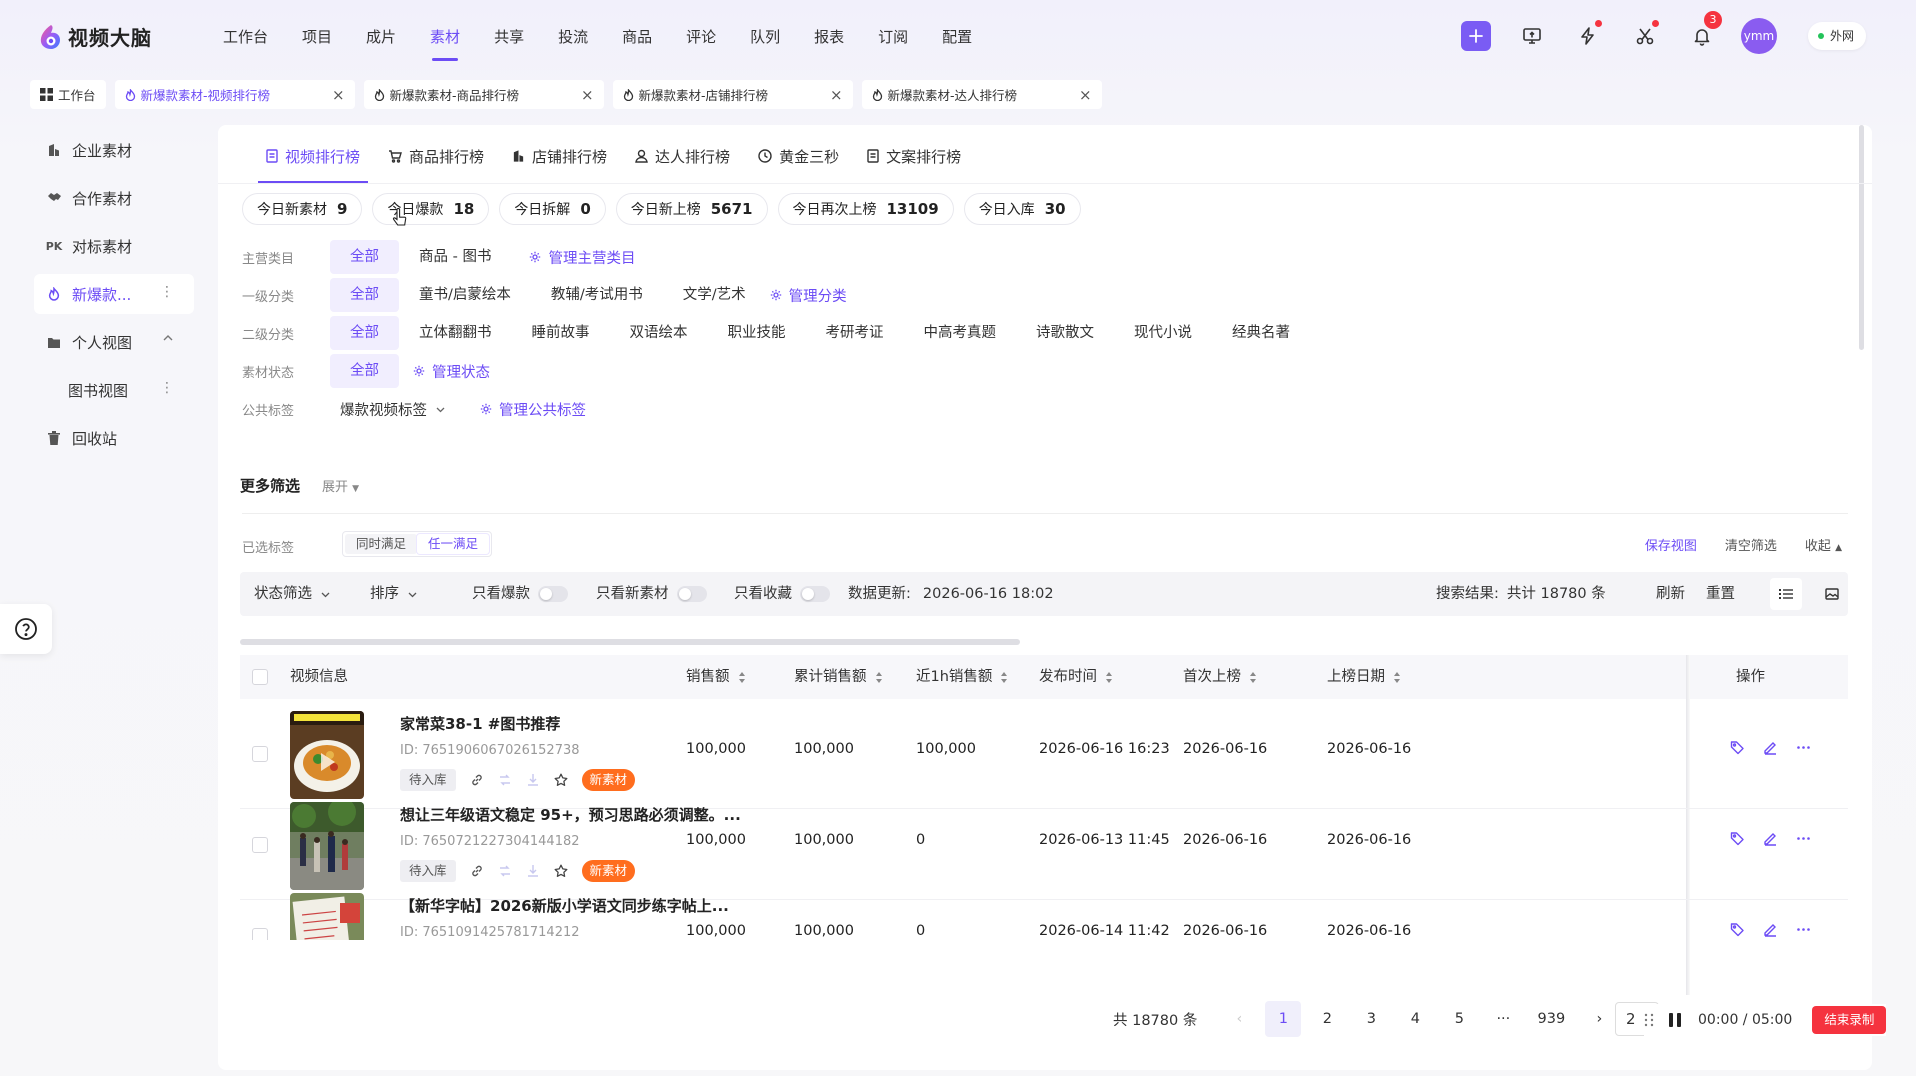 The width and height of the screenshot is (1916, 1076). What do you see at coordinates (1415, 1019) in the screenshot?
I see `page-button: 4` at bounding box center [1415, 1019].